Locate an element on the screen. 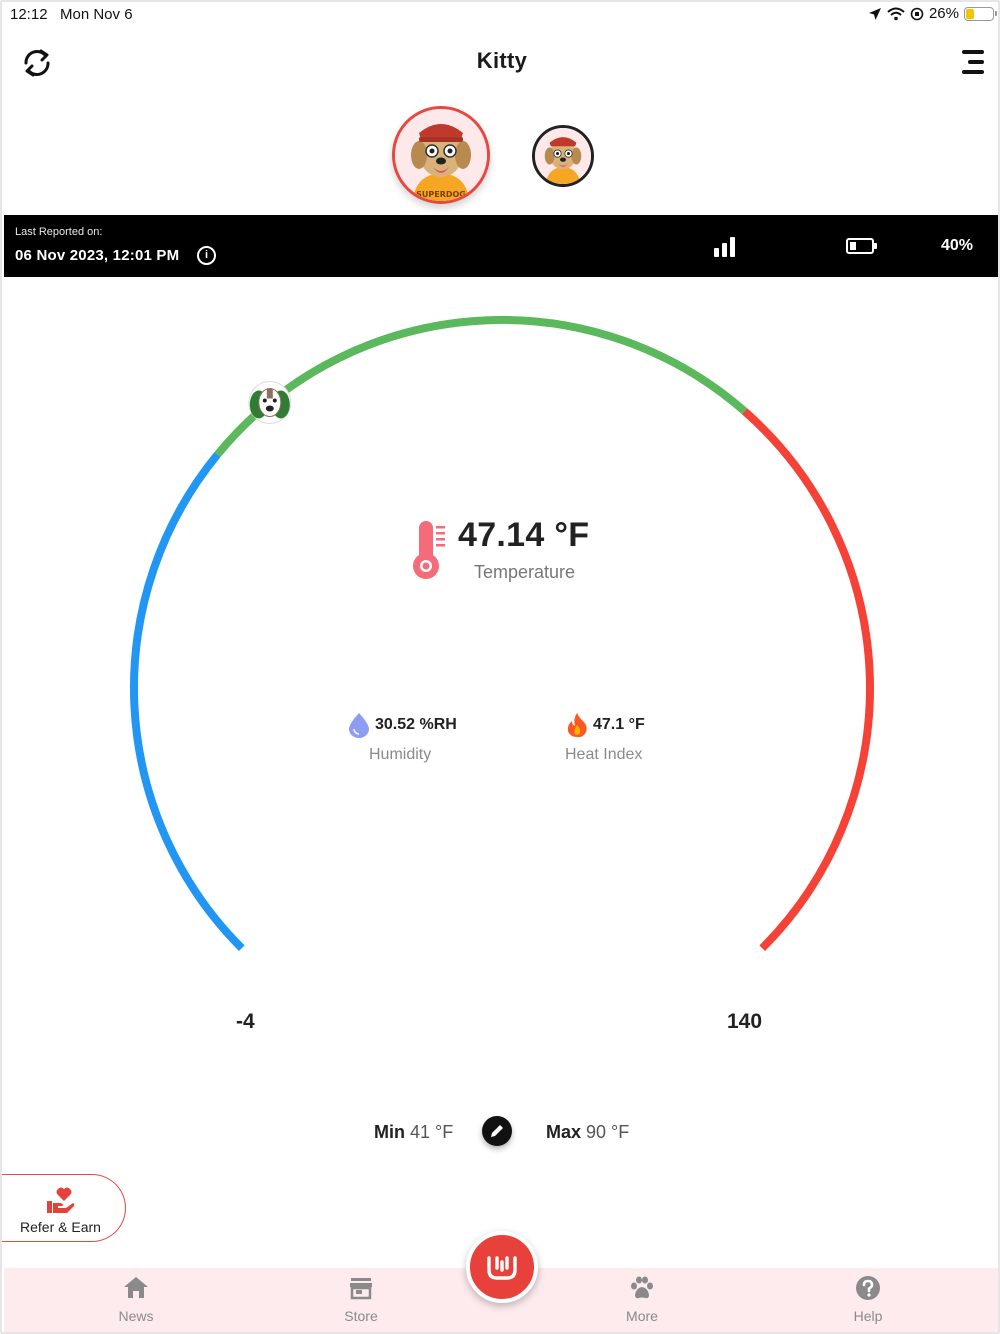 The width and height of the screenshot is (1000, 1334). page-title: Kitty is located at coordinates (502, 60).